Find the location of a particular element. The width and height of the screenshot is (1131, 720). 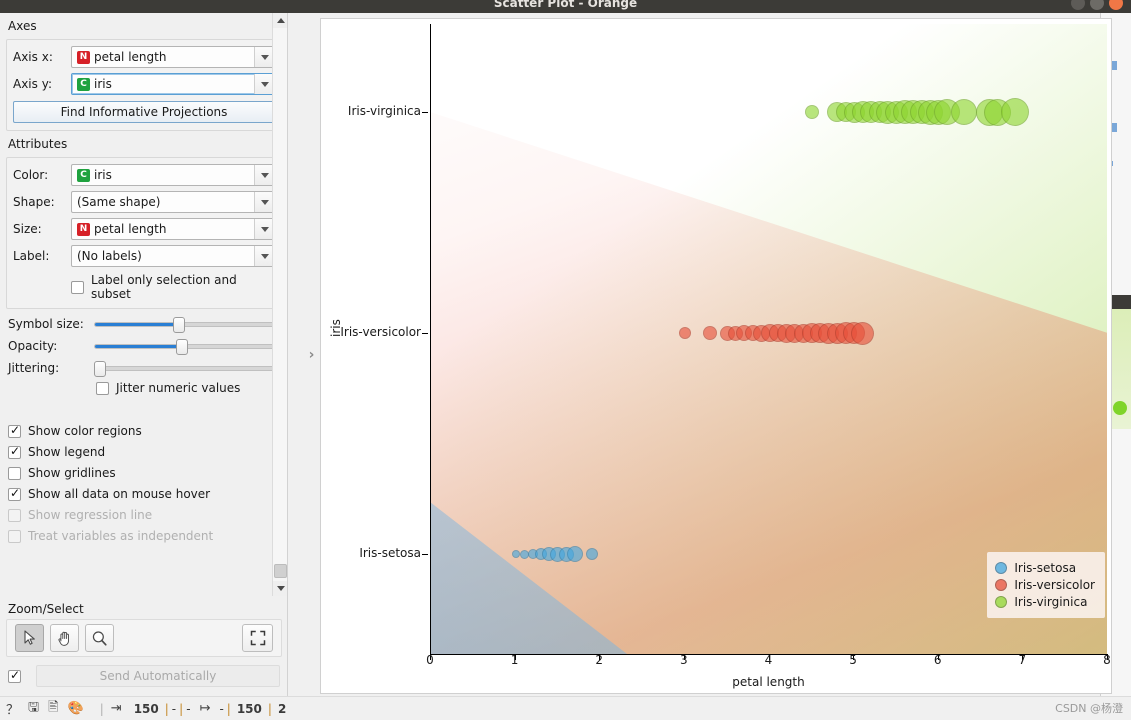

zoom-tool-button is located at coordinates (99, 638).